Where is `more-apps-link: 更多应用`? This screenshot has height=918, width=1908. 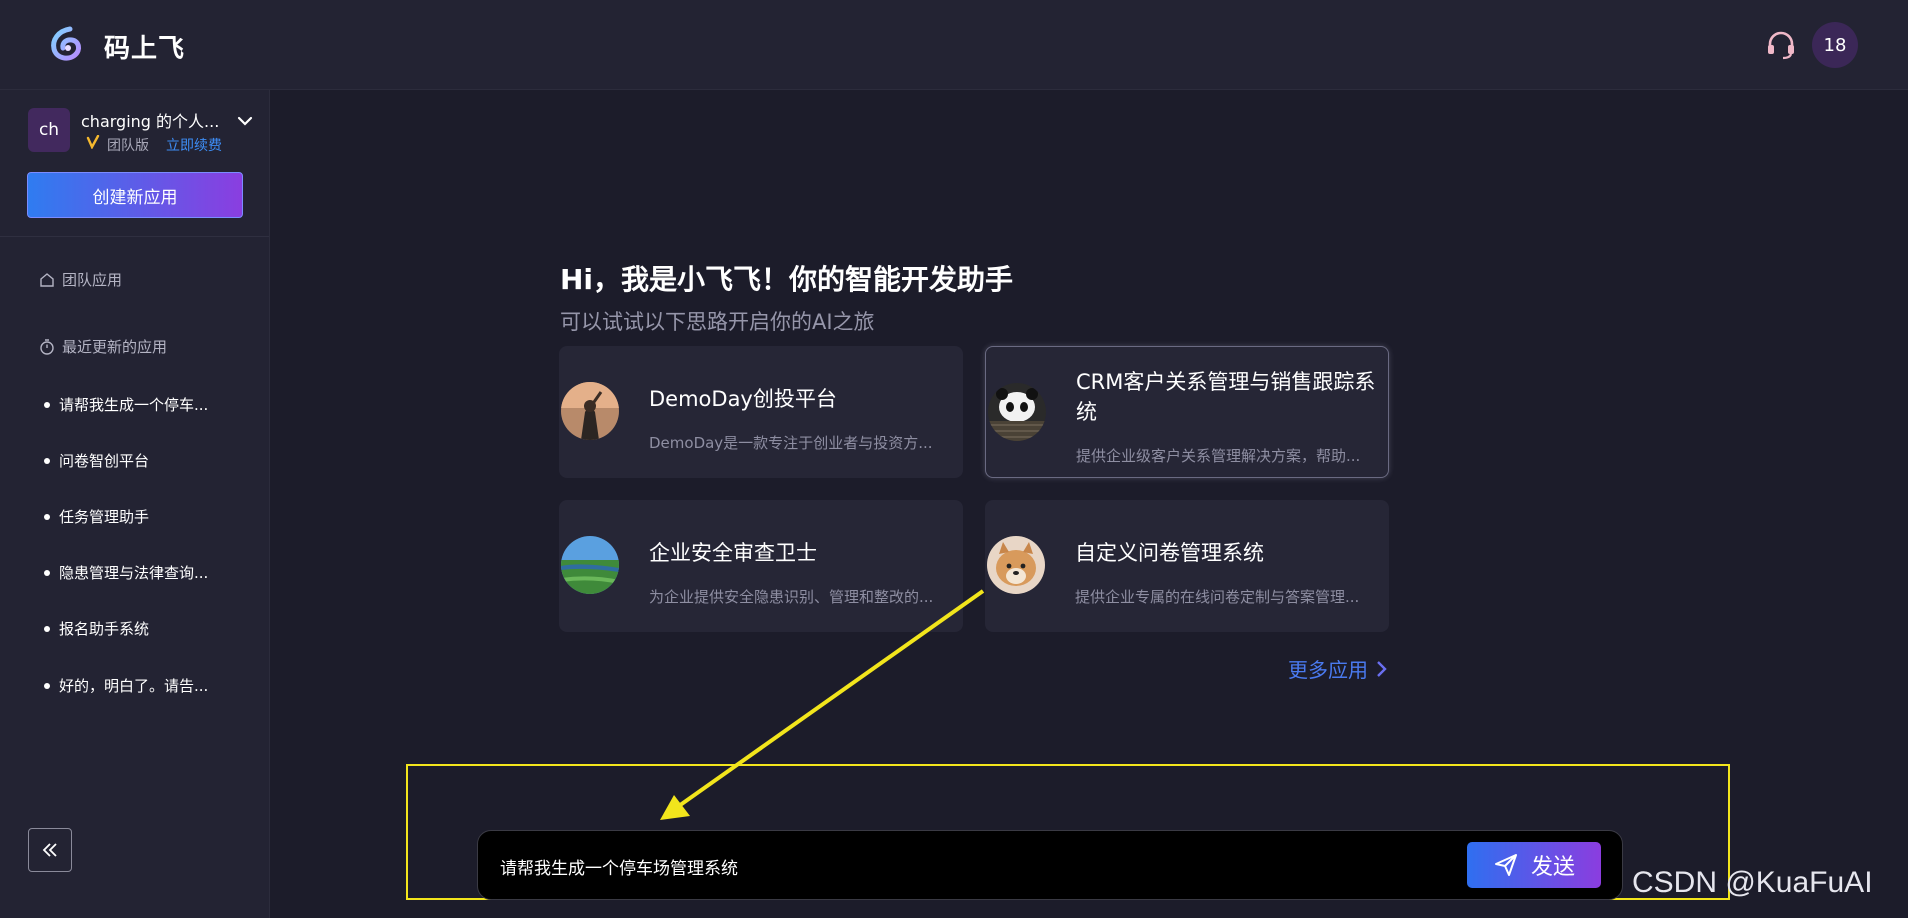 more-apps-link: 更多应用 is located at coordinates (1338, 668).